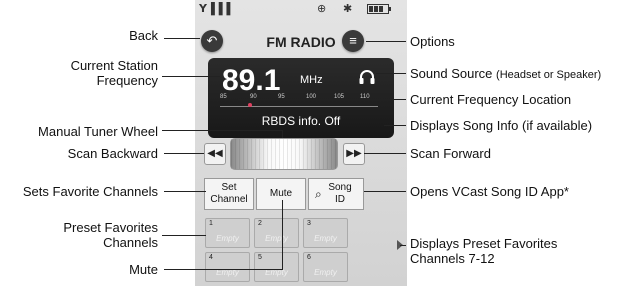 The image size is (634, 286). Describe the element at coordinates (211, 257) in the screenshot. I see `preset-number: 4` at that location.